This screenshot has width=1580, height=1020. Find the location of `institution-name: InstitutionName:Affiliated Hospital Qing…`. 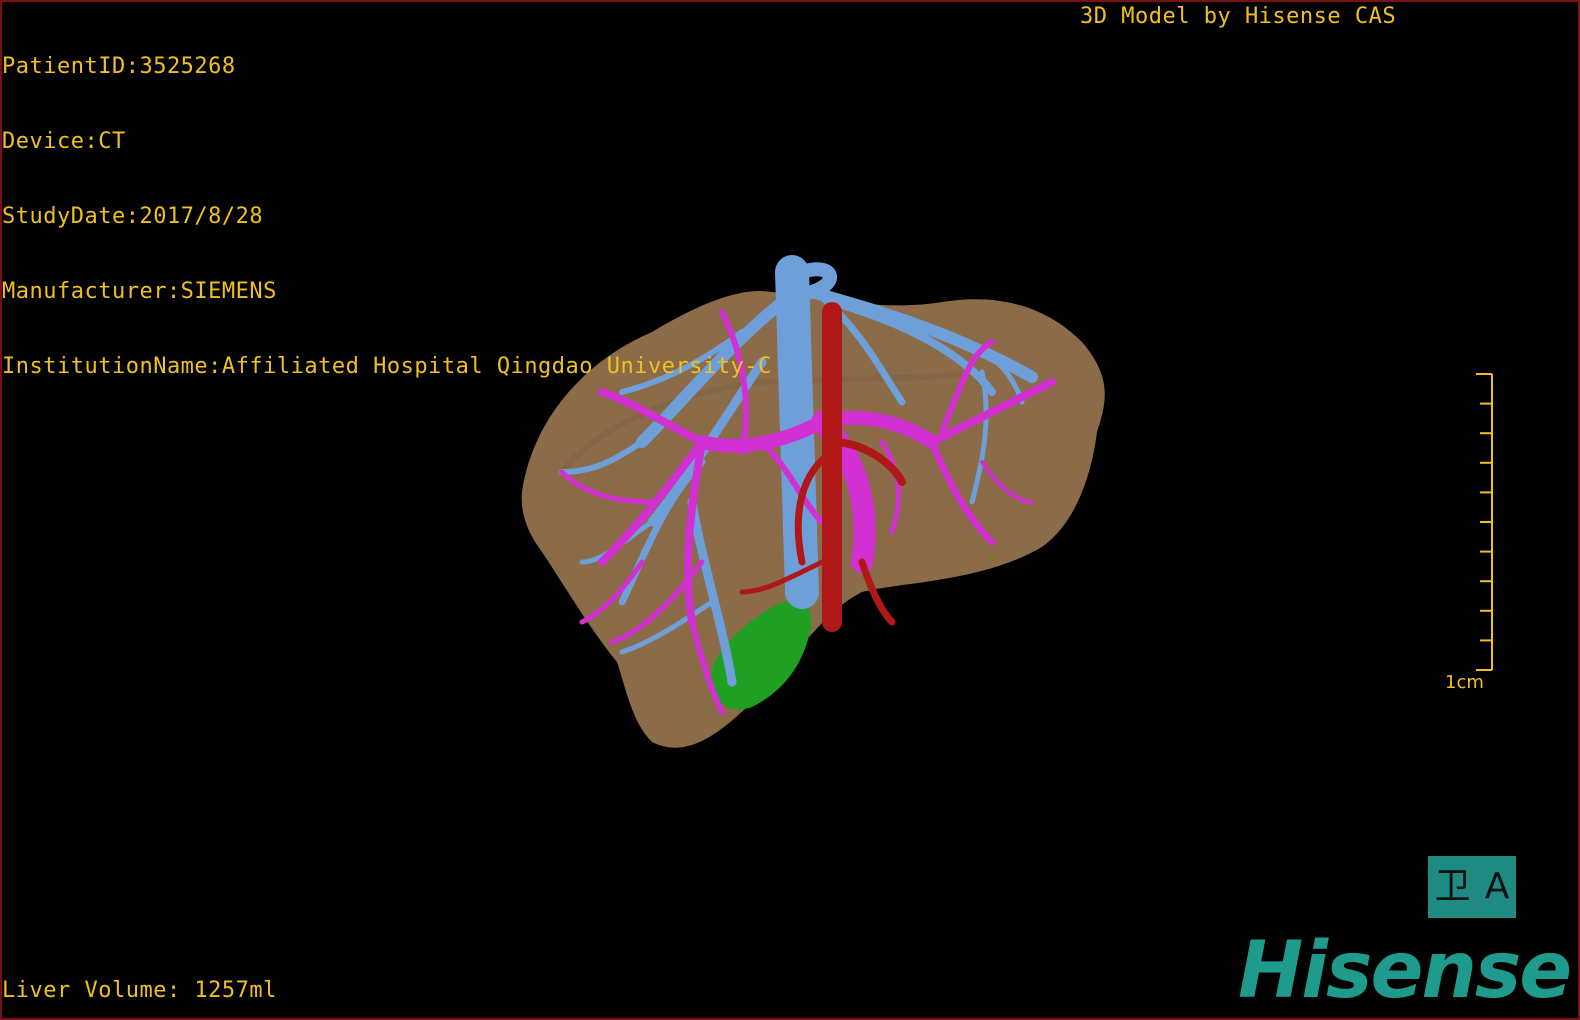

institution-name: InstitutionName:Affiliated Hospital Qing… is located at coordinates (387, 366).